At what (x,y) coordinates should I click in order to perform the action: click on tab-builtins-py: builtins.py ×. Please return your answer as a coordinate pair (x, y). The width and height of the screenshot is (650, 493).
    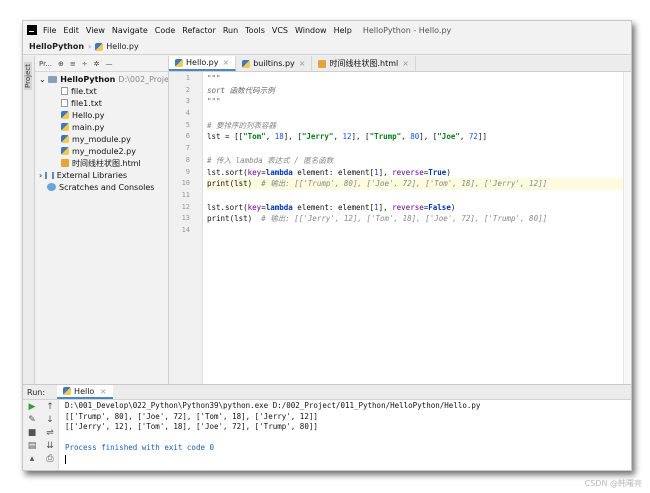
    Looking at the image, I should click on (274, 63).